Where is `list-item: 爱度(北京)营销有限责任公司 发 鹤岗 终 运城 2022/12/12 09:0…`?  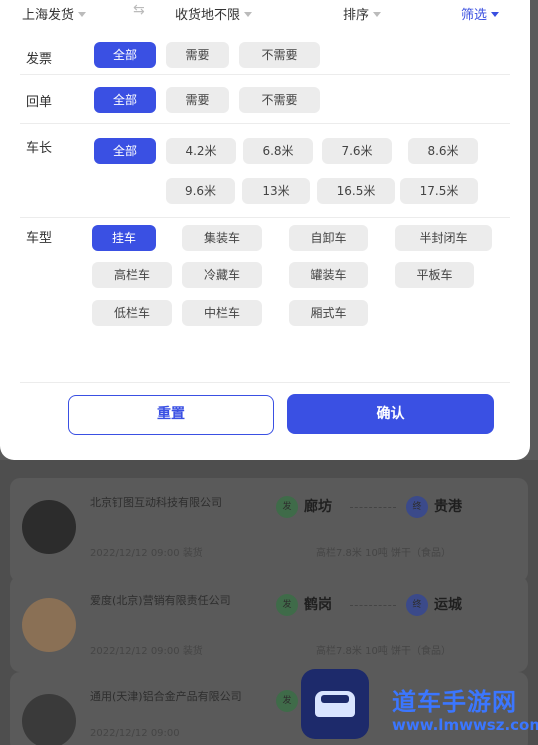
list-item: 爱度(北京)营销有限责任公司 发 鹤岗 终 运城 2022/12/12 09:0… is located at coordinates (269, 624).